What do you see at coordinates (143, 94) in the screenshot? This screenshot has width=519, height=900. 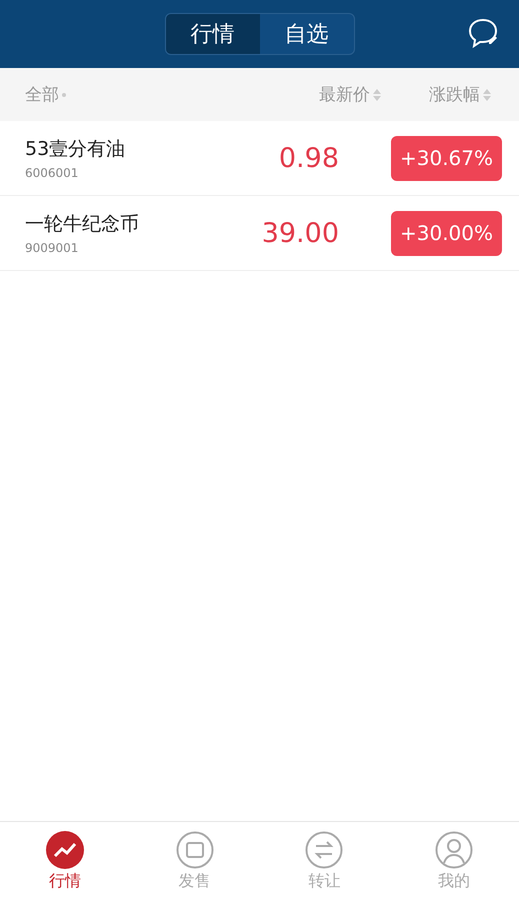 I see `column-header: 全部` at bounding box center [143, 94].